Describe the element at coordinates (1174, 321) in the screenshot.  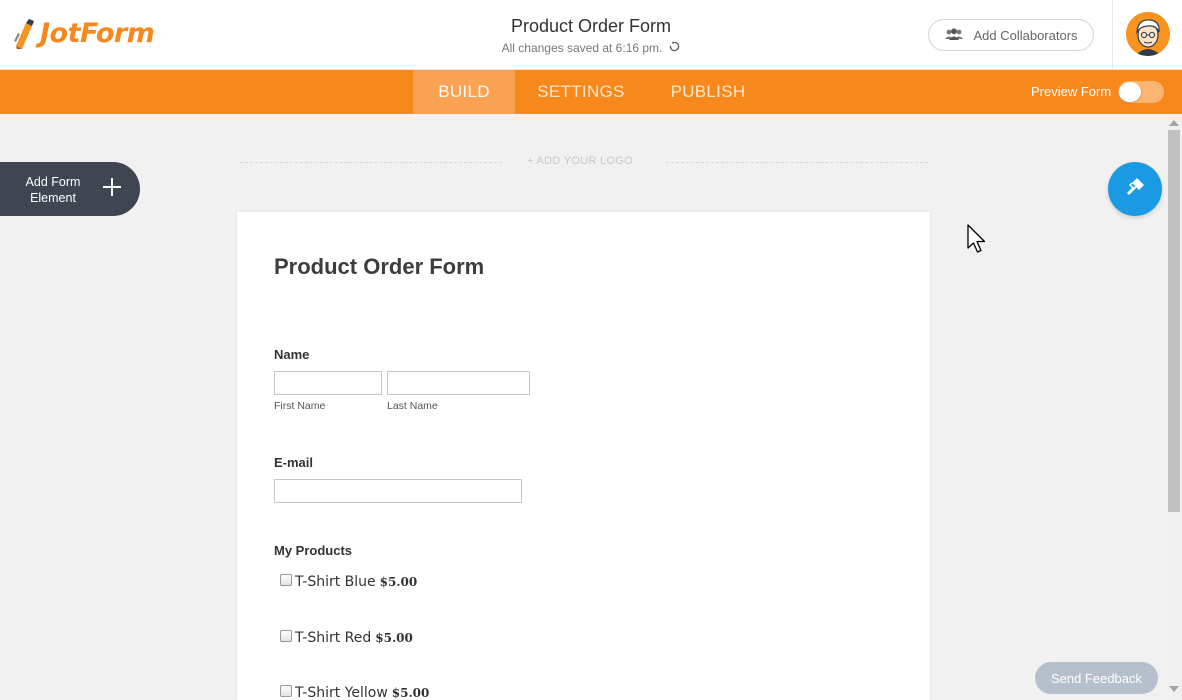
I see `scrollbar-thumb` at that location.